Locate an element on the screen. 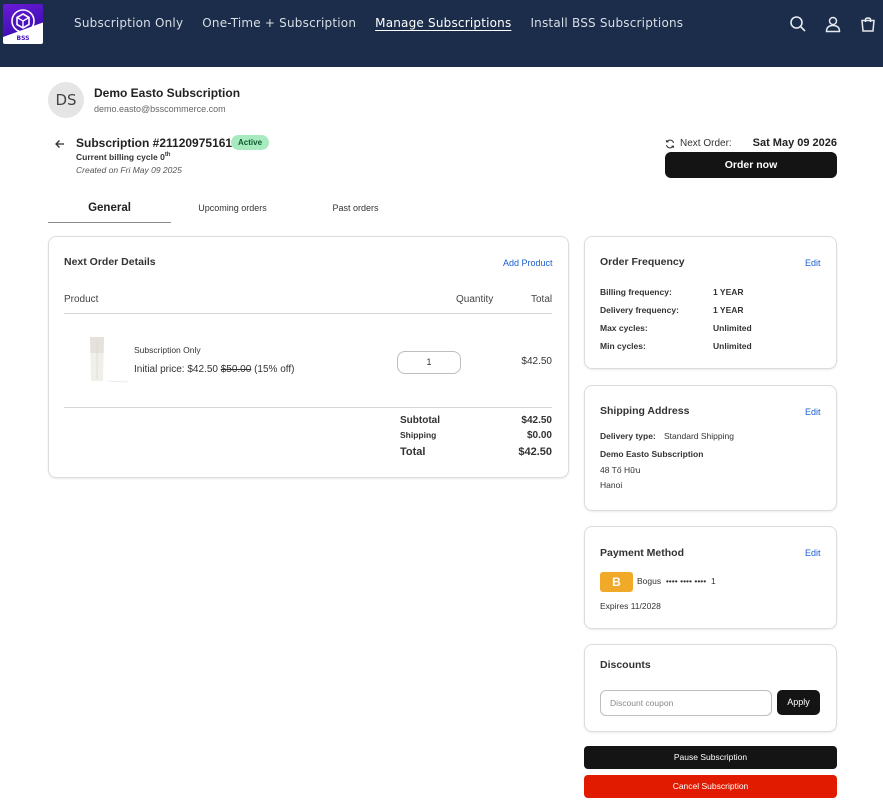 This screenshot has width=883, height=804. card-number: Bogus •••• •••• •••• 1 is located at coordinates (676, 581).